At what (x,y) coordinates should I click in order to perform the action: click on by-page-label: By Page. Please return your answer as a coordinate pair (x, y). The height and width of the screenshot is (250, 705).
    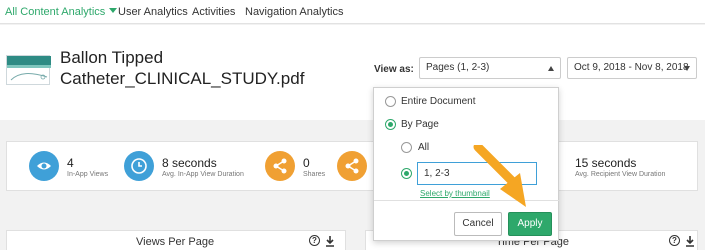
    Looking at the image, I should click on (420, 124).